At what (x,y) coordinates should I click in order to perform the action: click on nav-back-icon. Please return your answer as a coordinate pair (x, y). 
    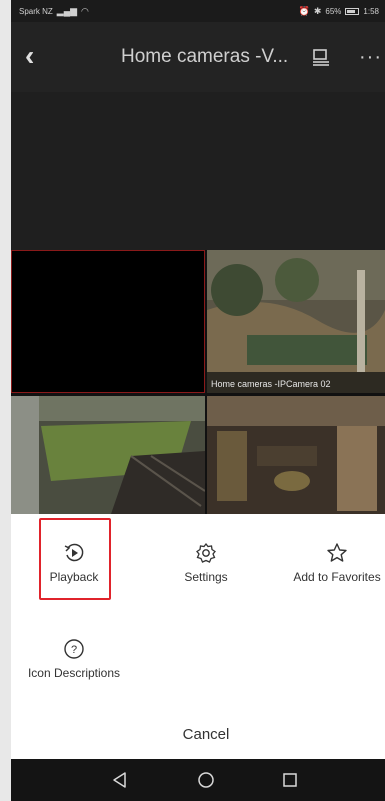
    Looking at the image, I should click on (120, 780).